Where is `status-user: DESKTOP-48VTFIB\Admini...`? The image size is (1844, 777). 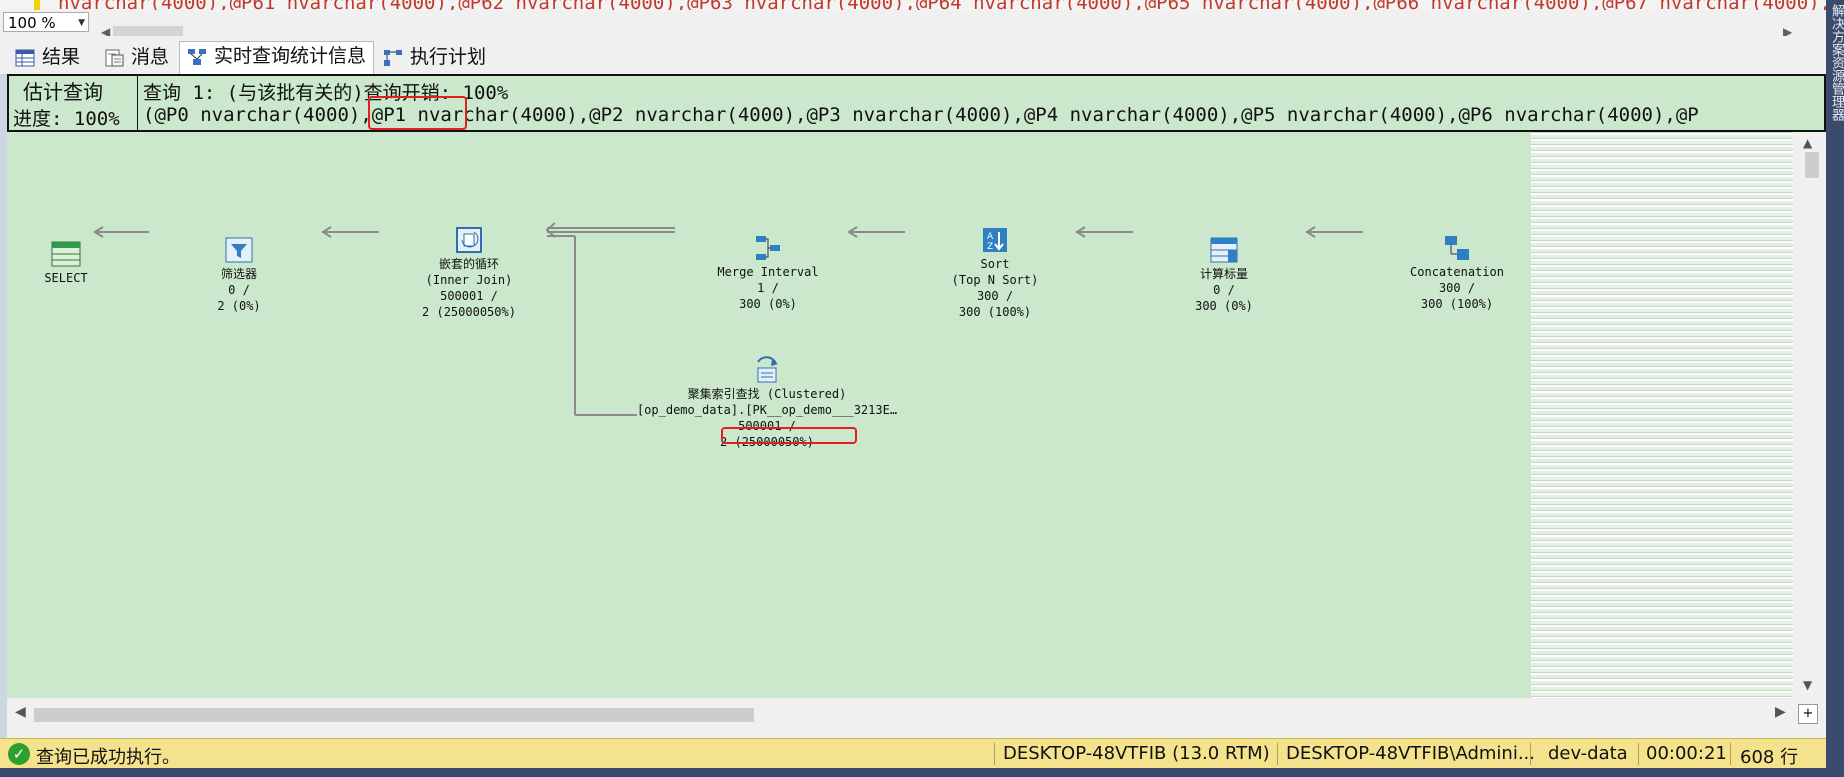 status-user: DESKTOP-48VTFIB\Admini... is located at coordinates (1411, 753).